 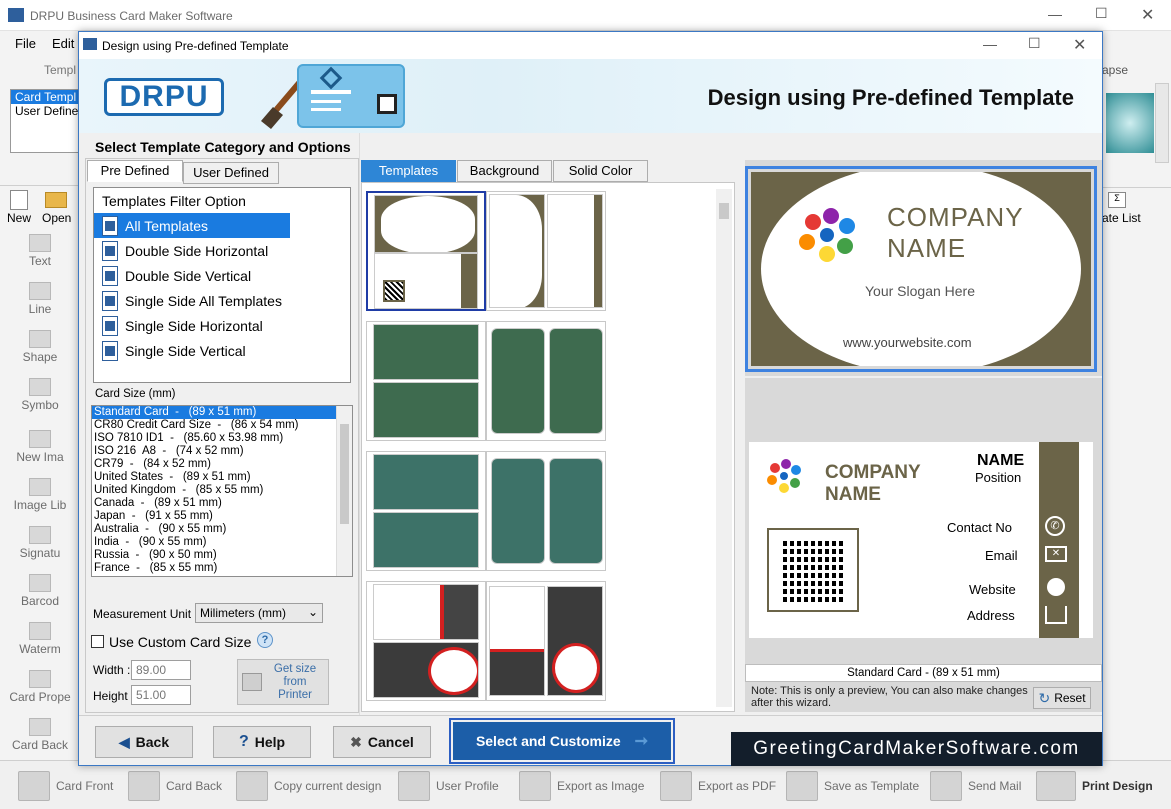 I want to click on dialog-close-icon: ✕, so click(x=1079, y=45).